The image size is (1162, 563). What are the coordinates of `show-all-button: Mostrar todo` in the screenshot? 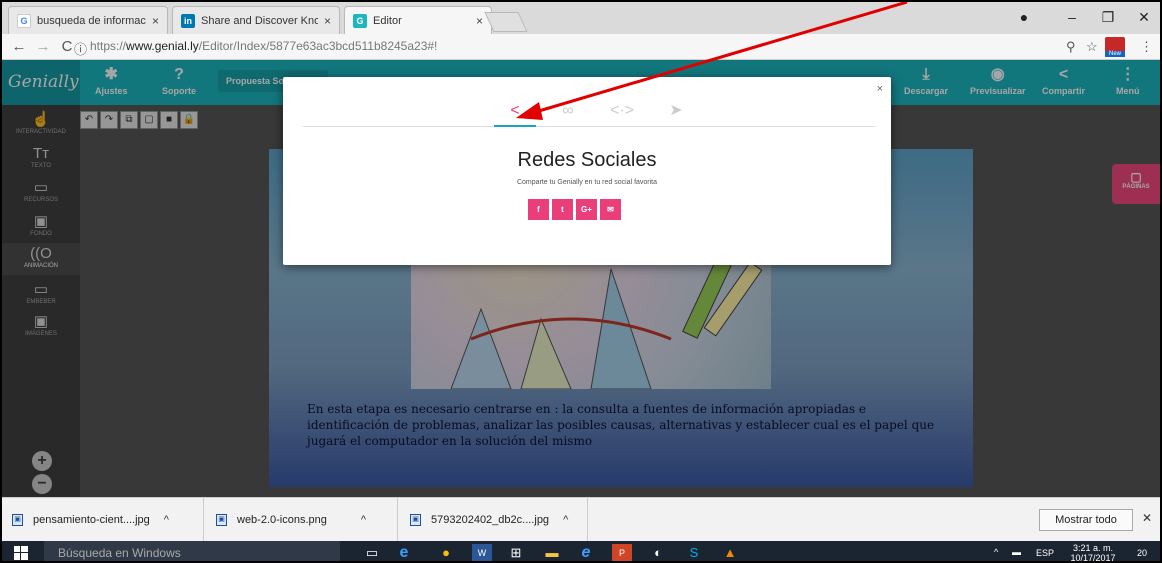 It's located at (1086, 520).